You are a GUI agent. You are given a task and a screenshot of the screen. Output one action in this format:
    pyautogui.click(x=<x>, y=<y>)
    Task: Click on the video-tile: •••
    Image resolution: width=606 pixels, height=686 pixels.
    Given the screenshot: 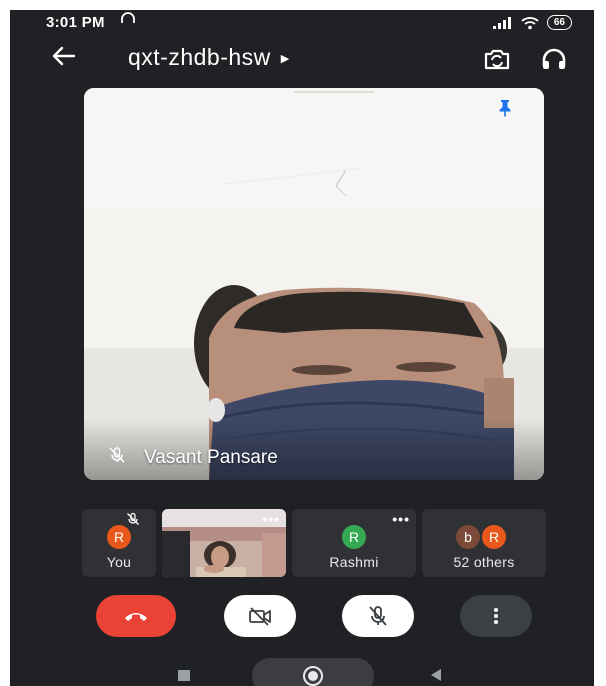 What is the action you would take?
    pyautogui.click(x=224, y=543)
    